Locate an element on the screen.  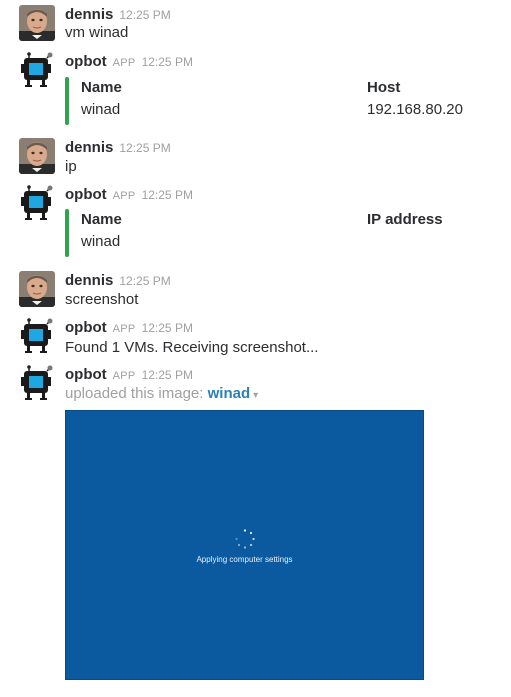
file-name-link: winad is located at coordinates (229, 393).